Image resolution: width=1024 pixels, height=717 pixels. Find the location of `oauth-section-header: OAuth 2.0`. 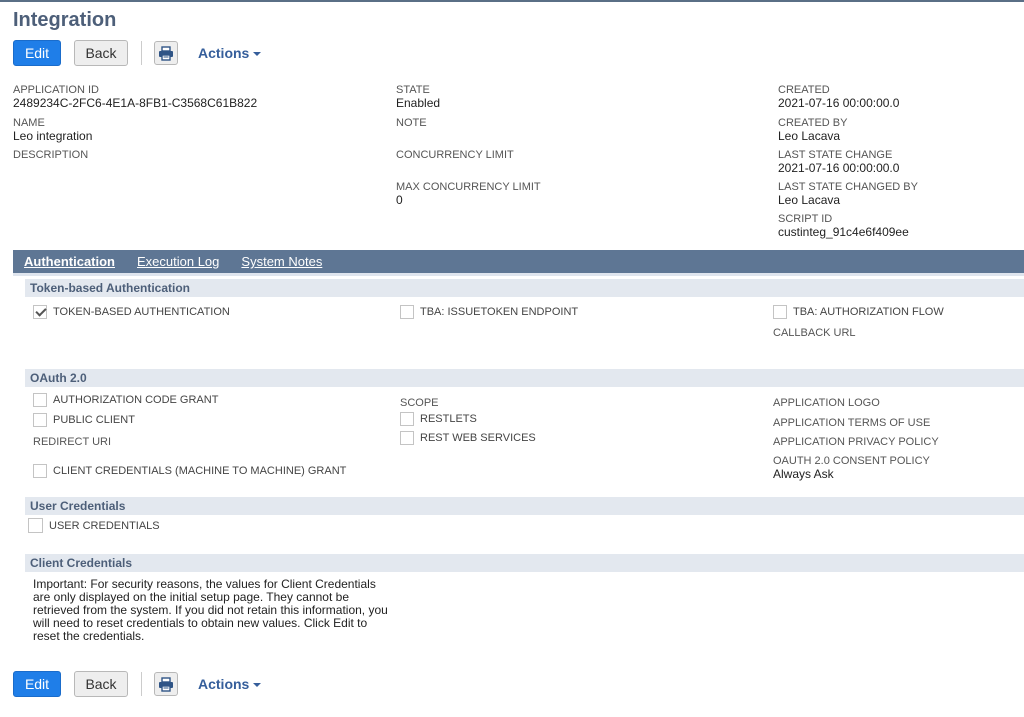

oauth-section-header: OAuth 2.0 is located at coordinates (524, 378).